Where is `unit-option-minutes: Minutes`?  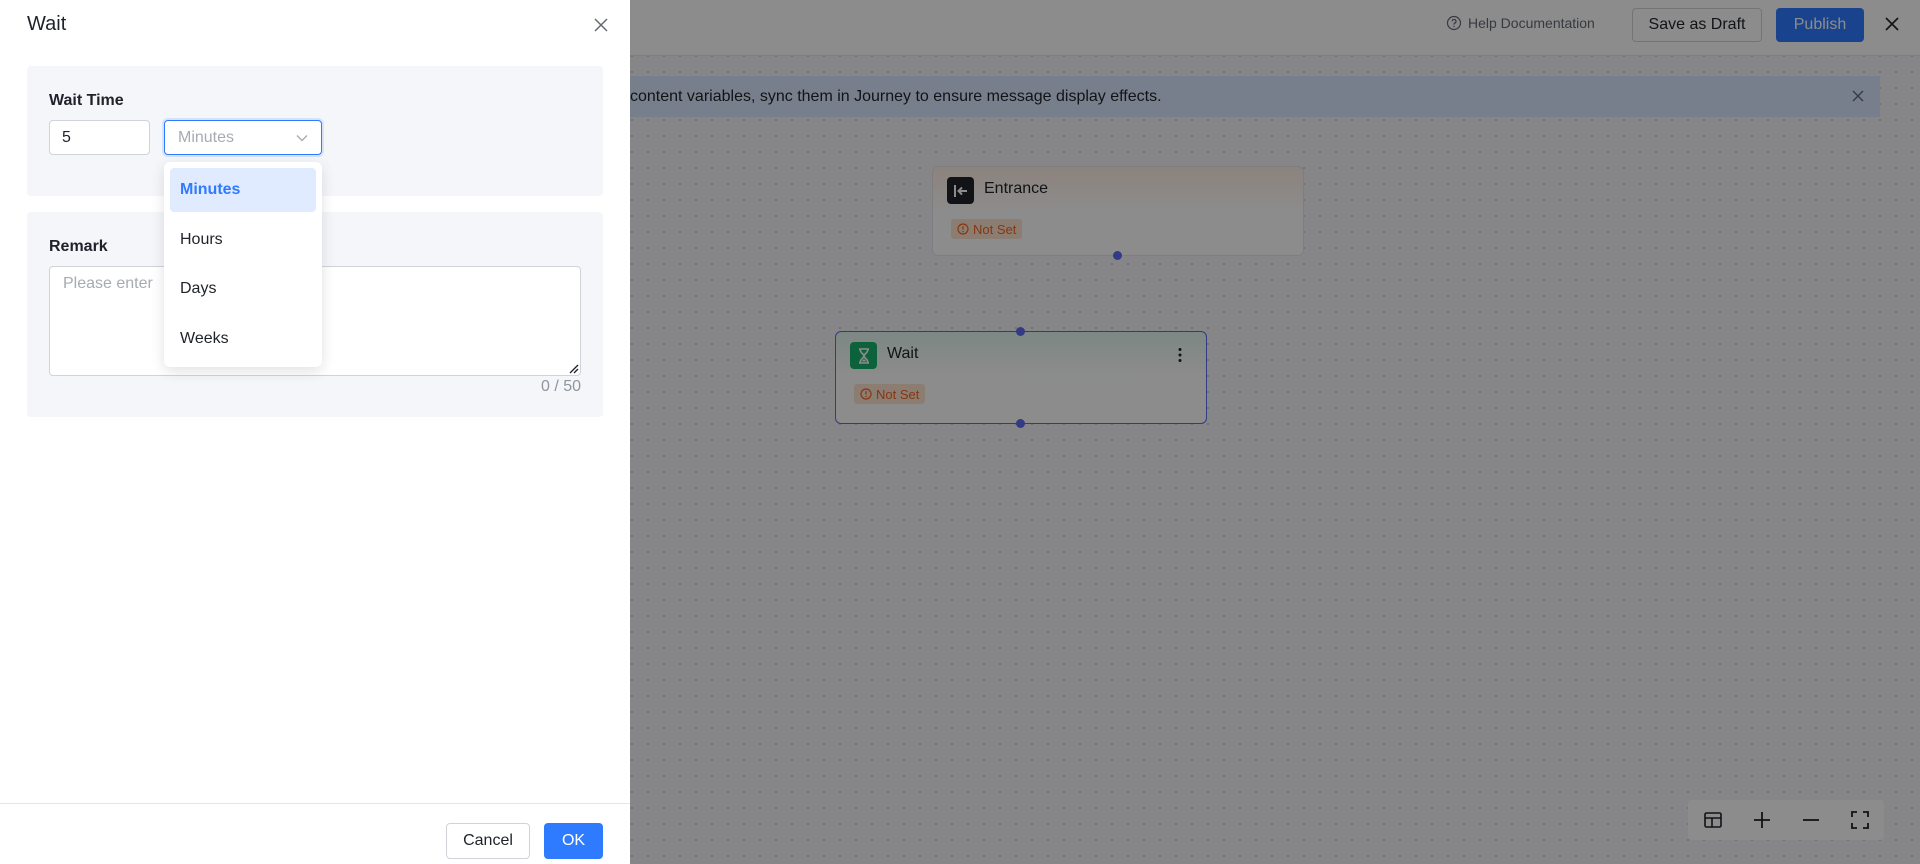
unit-option-minutes: Minutes is located at coordinates (243, 190).